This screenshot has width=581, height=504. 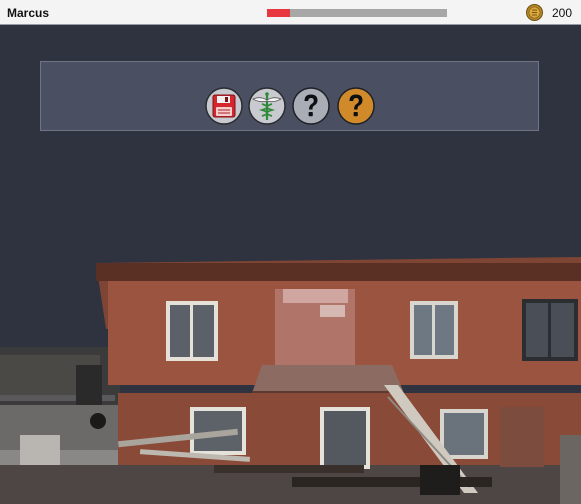 I want to click on action-panel, so click(x=289, y=96).